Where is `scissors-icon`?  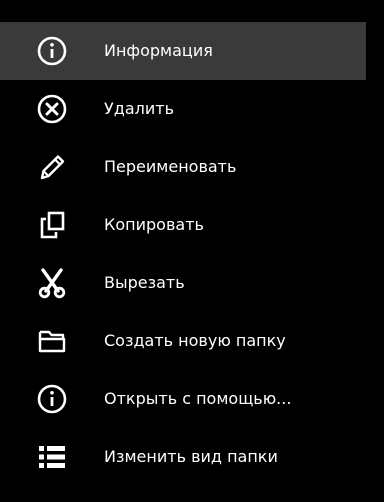
scissors-icon is located at coordinates (52, 283).